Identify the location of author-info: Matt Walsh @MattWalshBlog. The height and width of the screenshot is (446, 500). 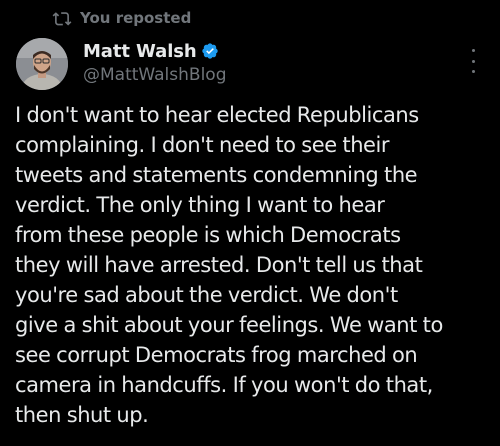
(155, 62).